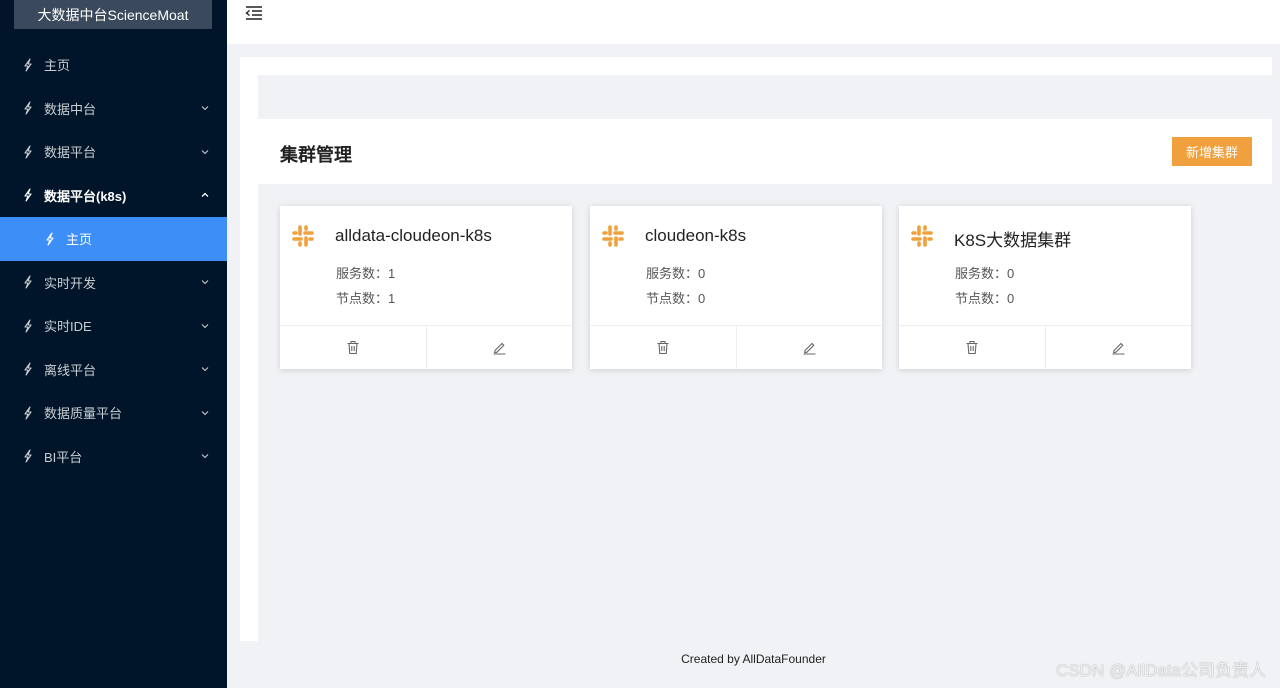 The height and width of the screenshot is (688, 1280). What do you see at coordinates (736, 287) in the screenshot?
I see `cluster-card: cloudeon-k8s 服务数：0 节点数：0` at bounding box center [736, 287].